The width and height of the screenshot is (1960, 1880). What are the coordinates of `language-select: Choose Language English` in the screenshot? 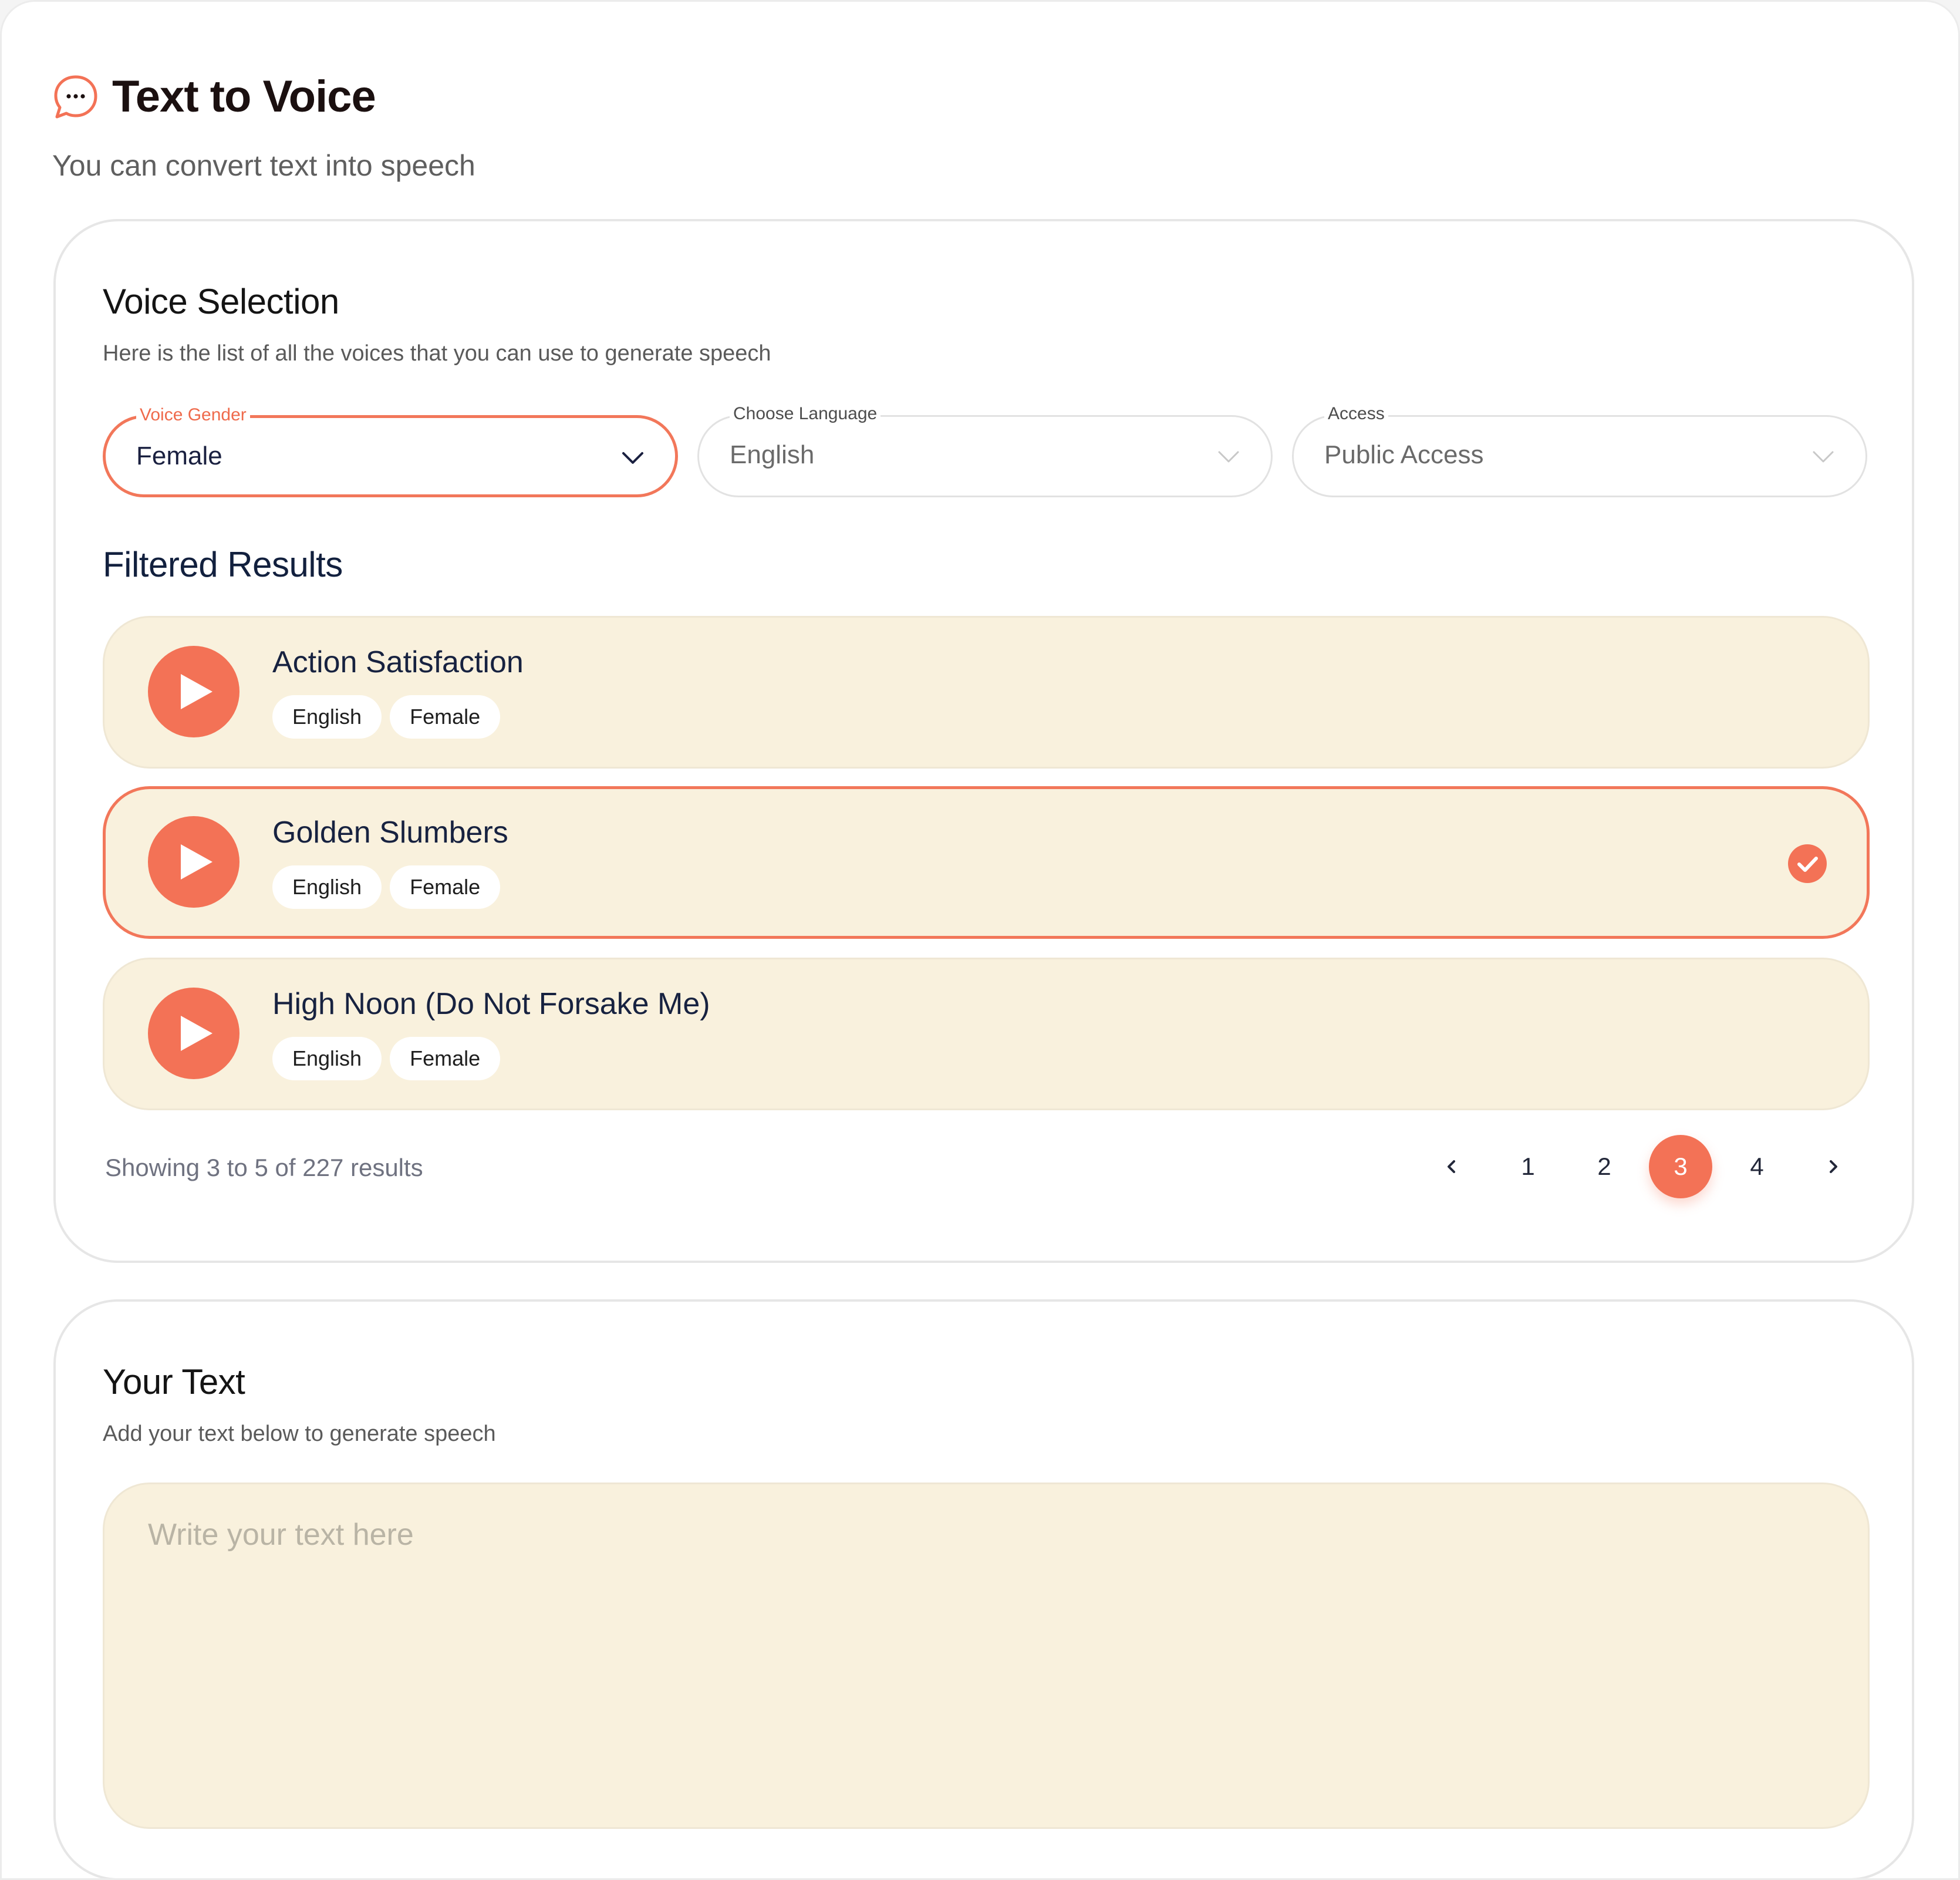 It's located at (985, 451).